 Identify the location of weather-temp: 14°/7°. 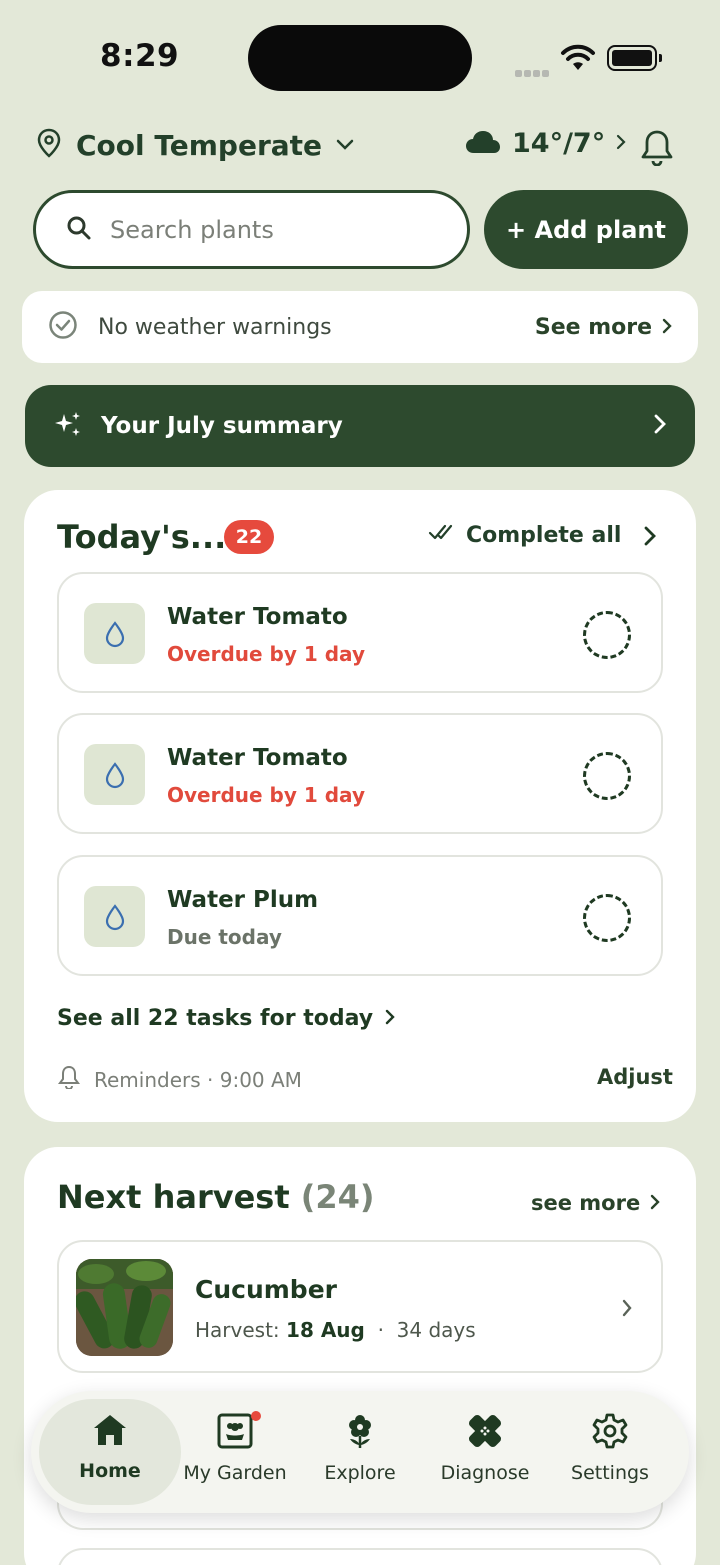
(559, 143).